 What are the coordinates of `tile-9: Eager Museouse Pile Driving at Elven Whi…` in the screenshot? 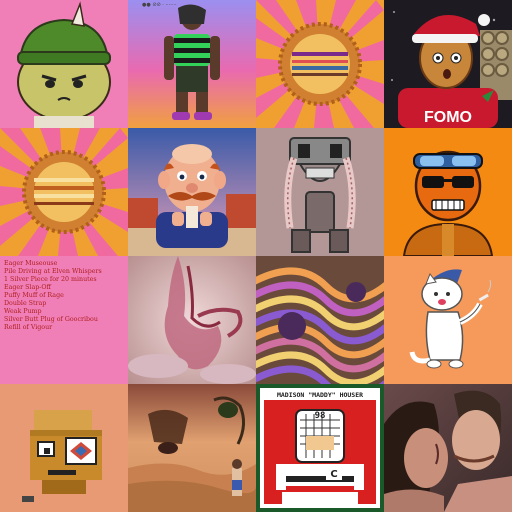 It's located at (64, 320).